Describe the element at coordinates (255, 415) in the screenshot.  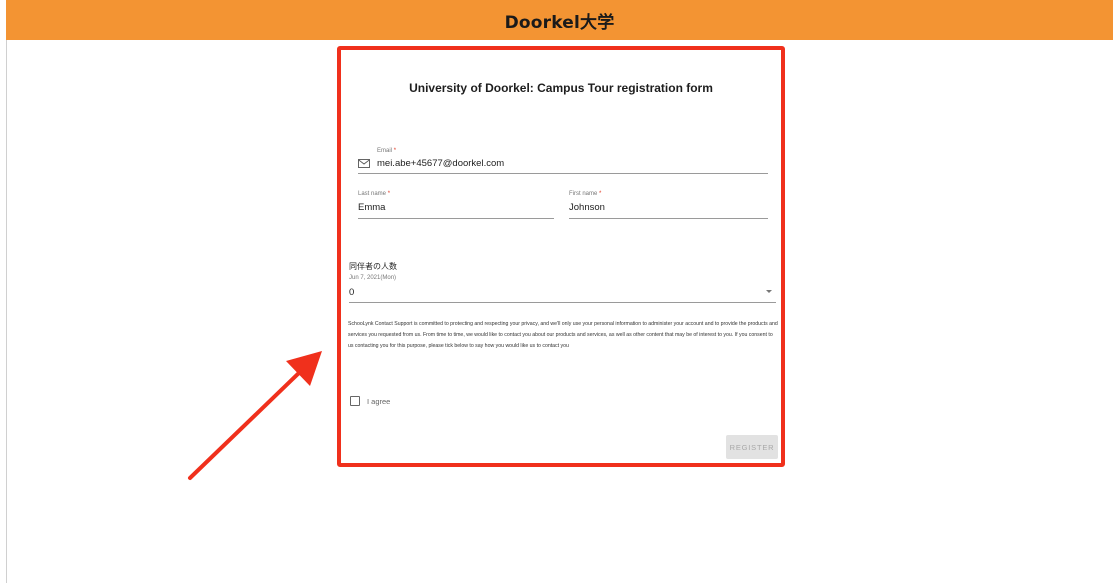
I see `annotation-arrow-icon` at that location.